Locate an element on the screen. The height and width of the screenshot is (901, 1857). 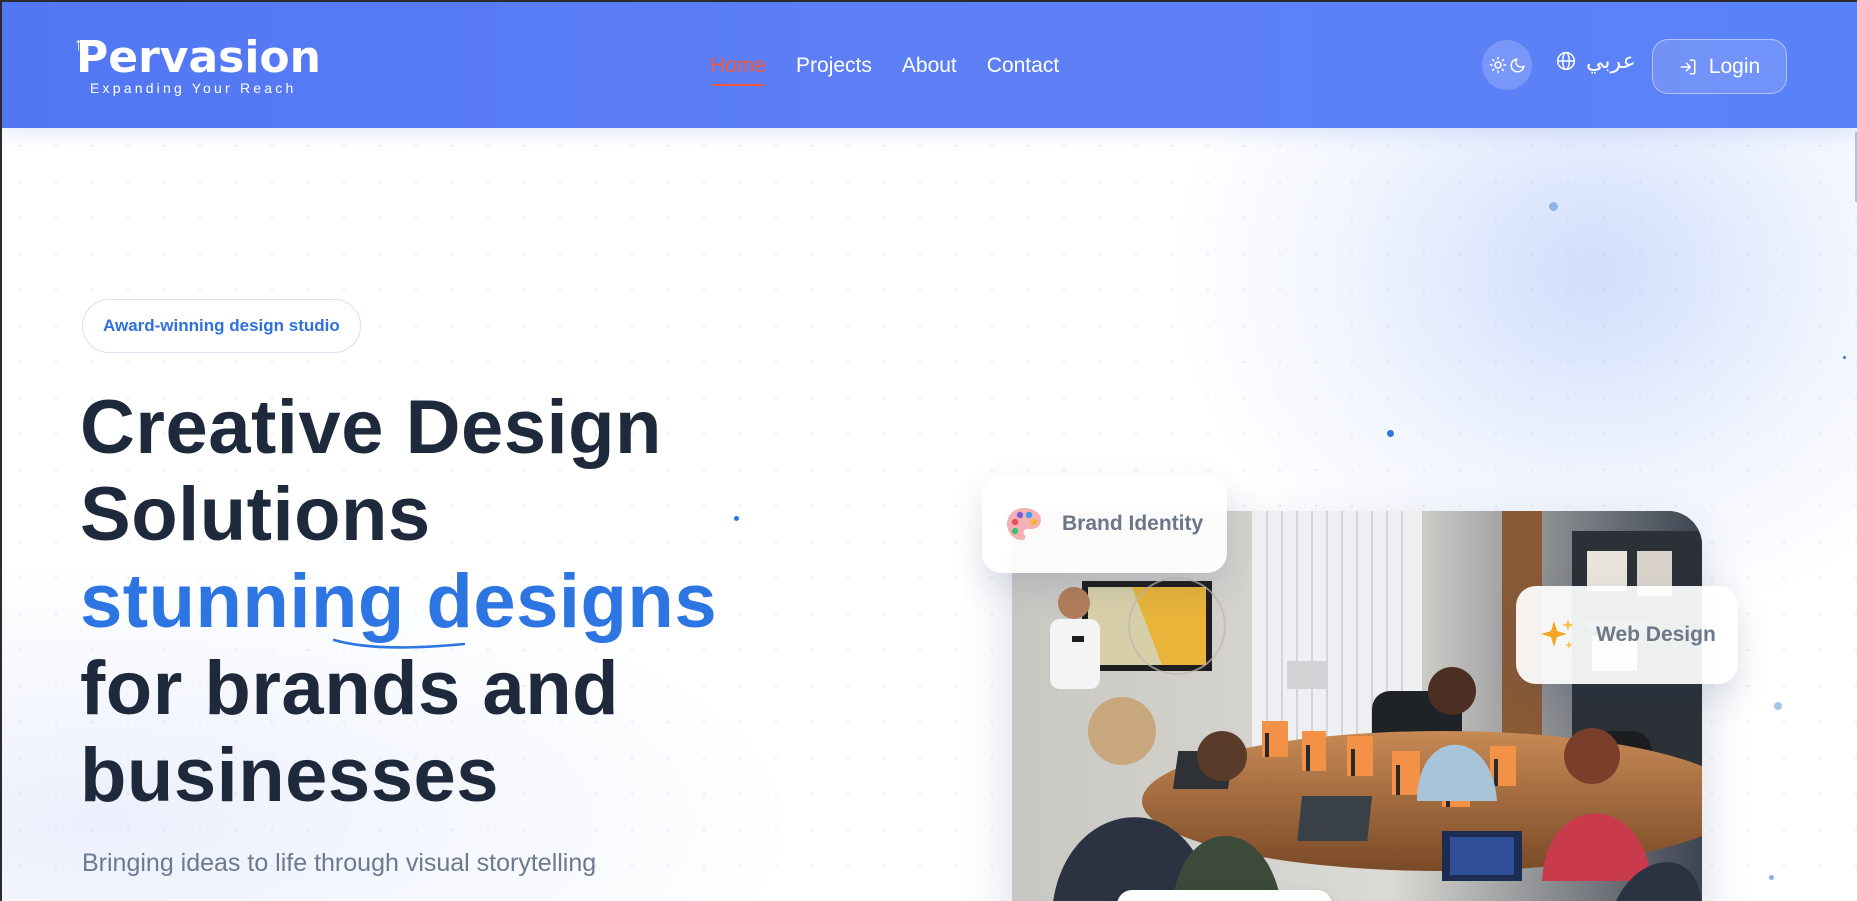
primary-nav: Home Projects About Contact is located at coordinates (884, 69).